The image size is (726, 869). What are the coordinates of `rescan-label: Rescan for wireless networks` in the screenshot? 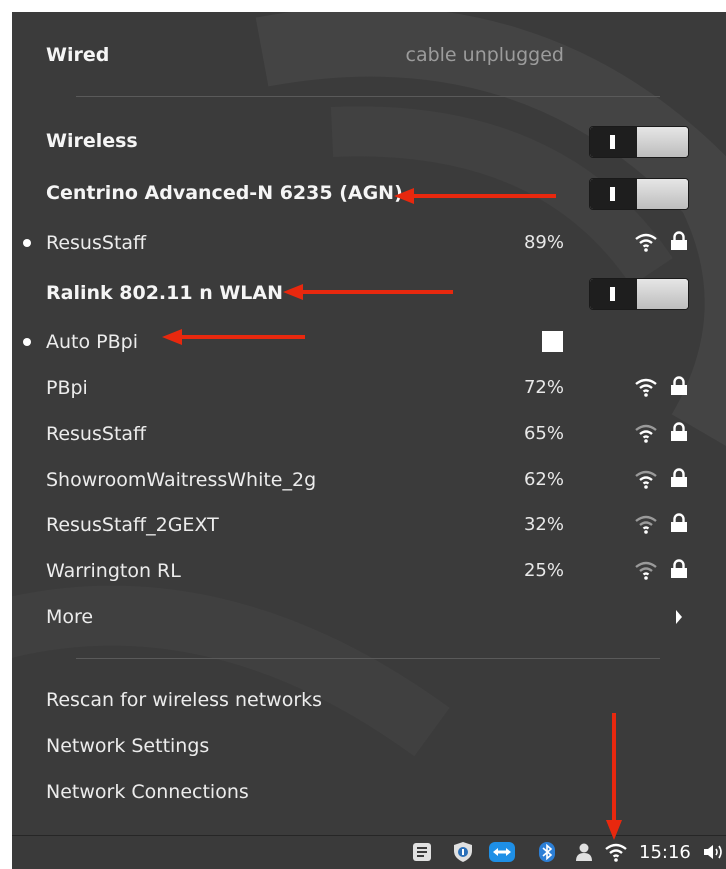 It's located at (184, 700).